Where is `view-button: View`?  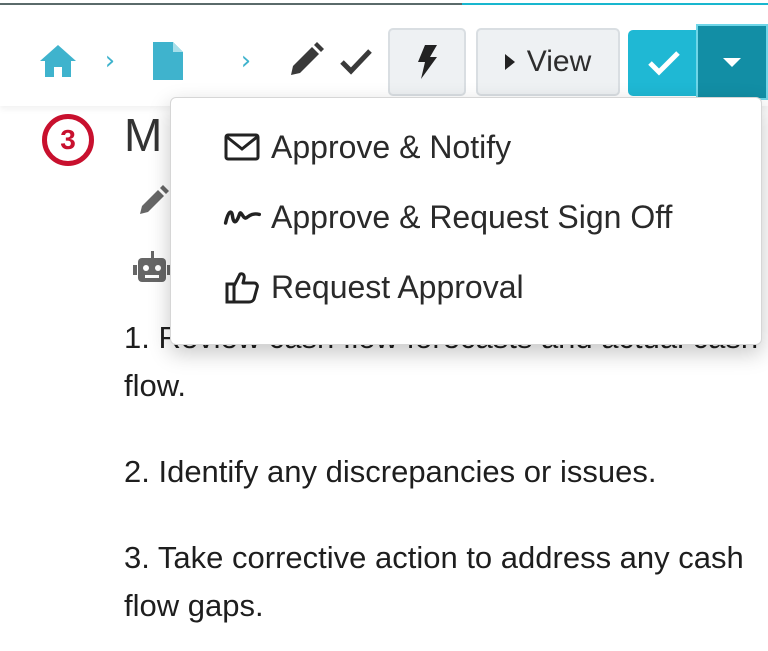 view-button: View is located at coordinates (548, 62).